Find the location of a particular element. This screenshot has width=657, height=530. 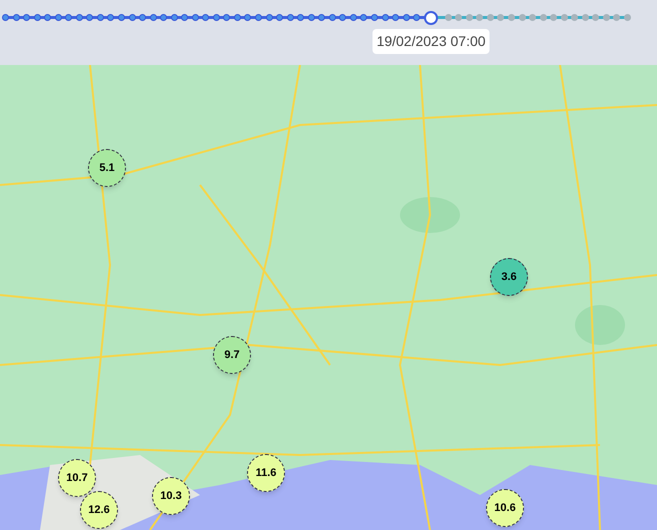

time-label: 19/02/2023 07:00 is located at coordinates (431, 41).